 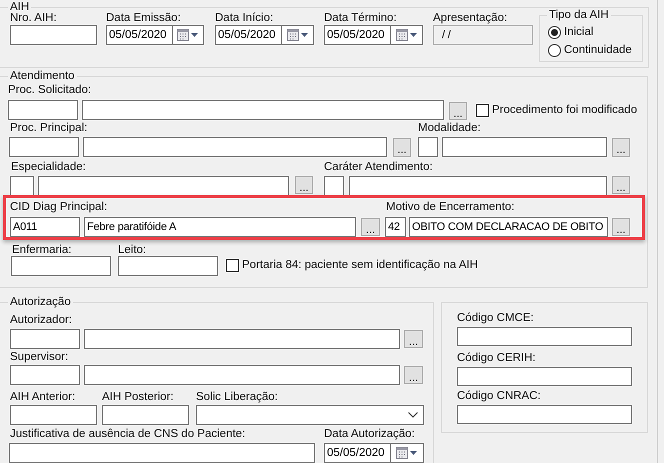 I want to click on field-label: Solic Liberação:, so click(x=237, y=397).